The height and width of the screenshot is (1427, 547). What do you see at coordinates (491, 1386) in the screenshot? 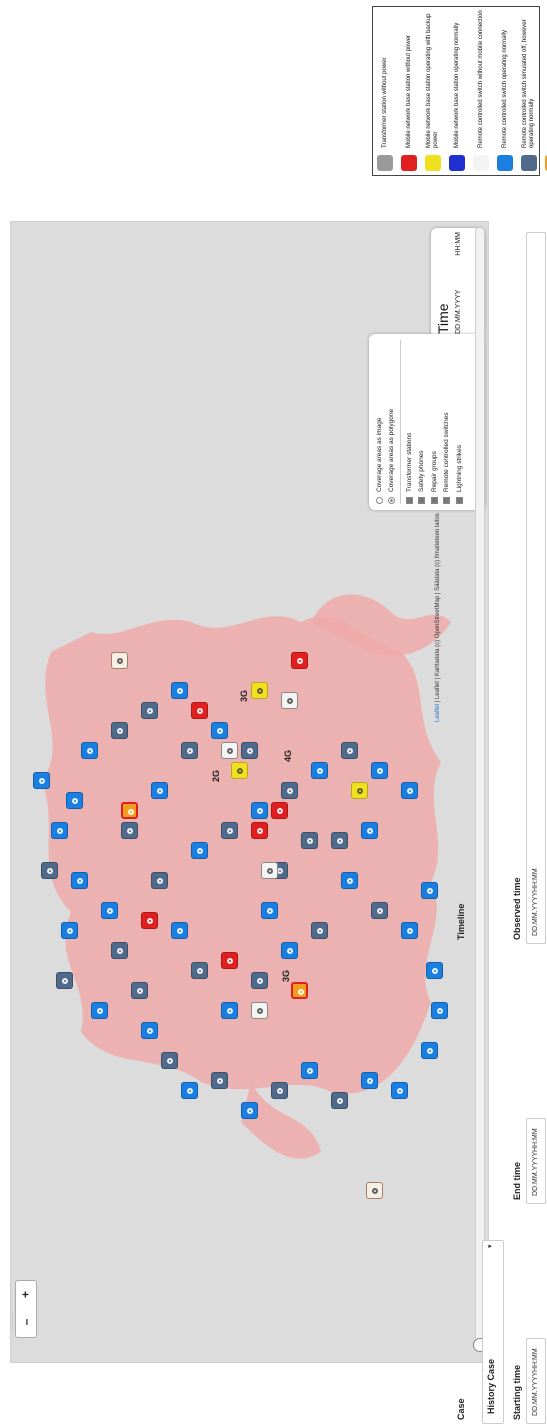
I see `case-select-value: History Case` at bounding box center [491, 1386].